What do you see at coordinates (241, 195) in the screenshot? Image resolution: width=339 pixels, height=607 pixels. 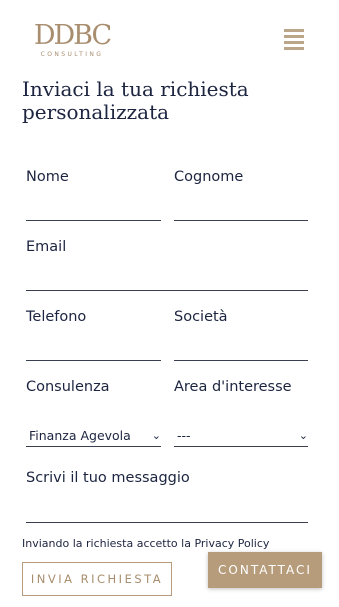 I see `cognome-field: Cognome` at bounding box center [241, 195].